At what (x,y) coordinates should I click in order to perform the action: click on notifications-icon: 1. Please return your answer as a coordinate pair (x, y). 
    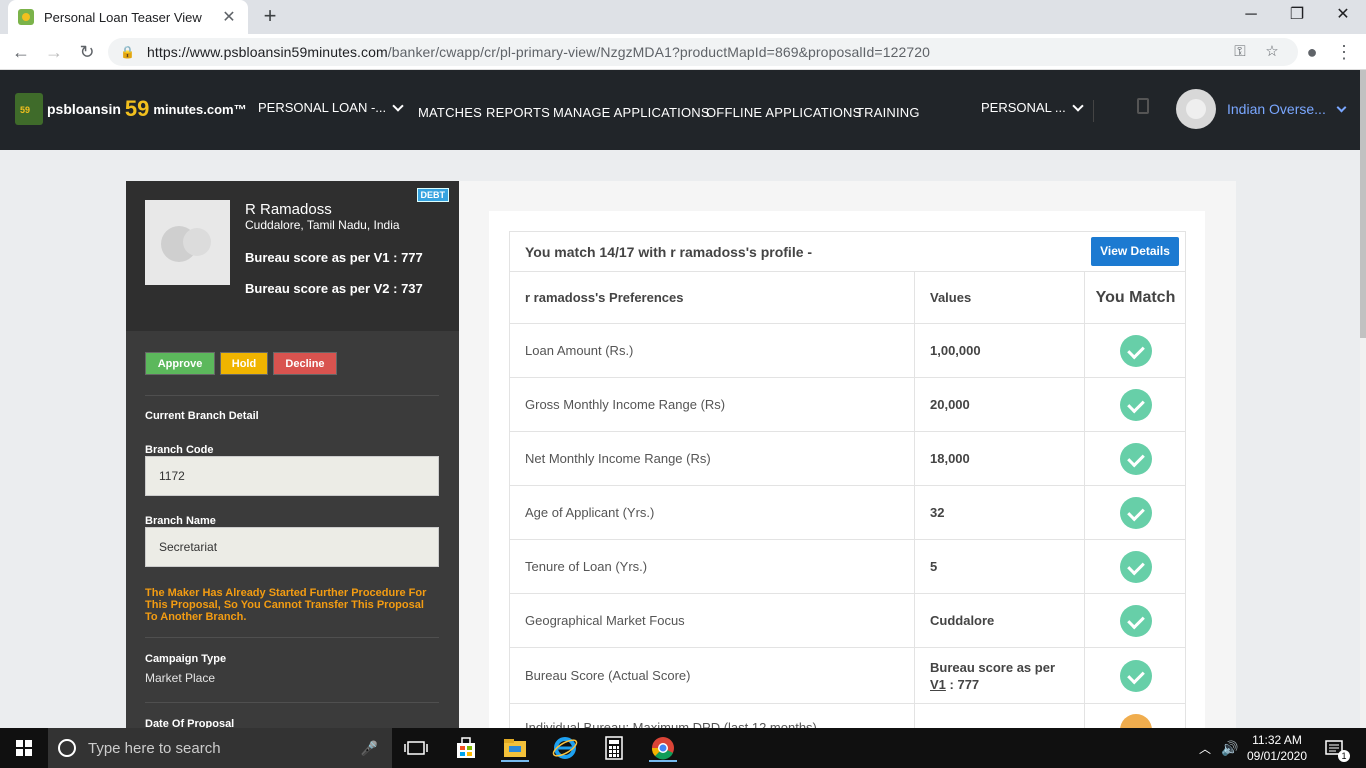
    Looking at the image, I should click on (1337, 748).